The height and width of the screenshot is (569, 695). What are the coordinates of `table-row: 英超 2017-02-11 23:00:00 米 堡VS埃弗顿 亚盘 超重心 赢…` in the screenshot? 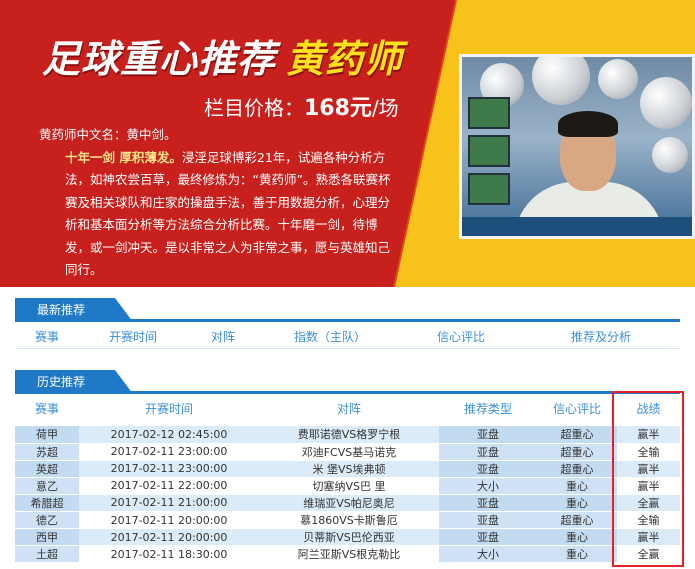 It's located at (347, 469).